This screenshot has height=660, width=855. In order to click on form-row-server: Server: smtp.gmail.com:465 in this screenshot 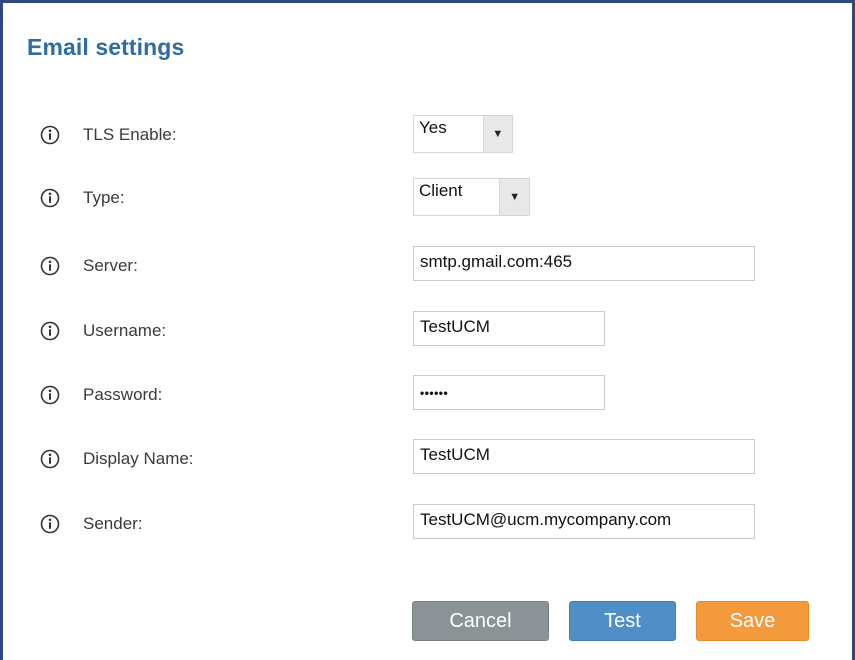, I will do `click(429, 266)`.